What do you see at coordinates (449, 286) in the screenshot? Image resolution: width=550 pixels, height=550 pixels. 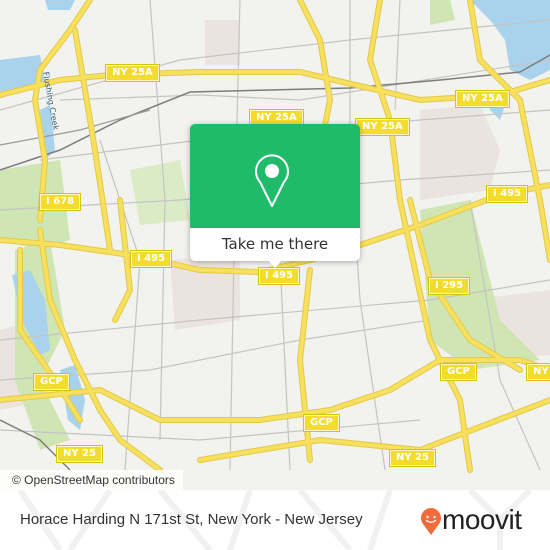 I see `road-shield-i295: I 295` at bounding box center [449, 286].